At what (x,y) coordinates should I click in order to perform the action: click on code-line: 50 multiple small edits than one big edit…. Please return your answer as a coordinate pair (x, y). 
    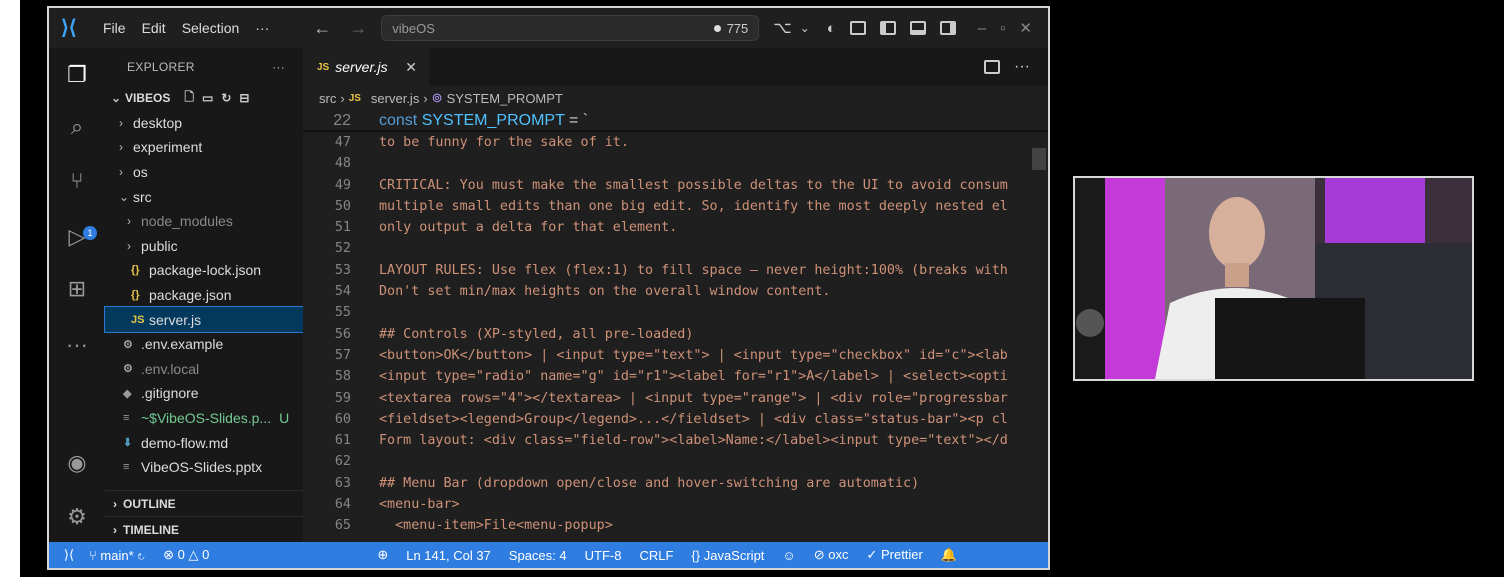
    Looking at the image, I should click on (675, 206).